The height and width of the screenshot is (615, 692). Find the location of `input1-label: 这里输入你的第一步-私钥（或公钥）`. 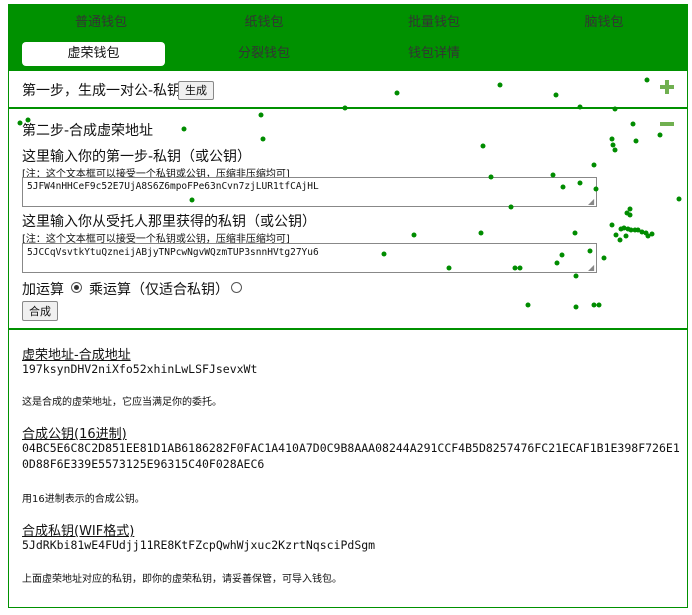

input1-label: 这里输入你的第一步-私钥（或公钥） is located at coordinates (137, 157).